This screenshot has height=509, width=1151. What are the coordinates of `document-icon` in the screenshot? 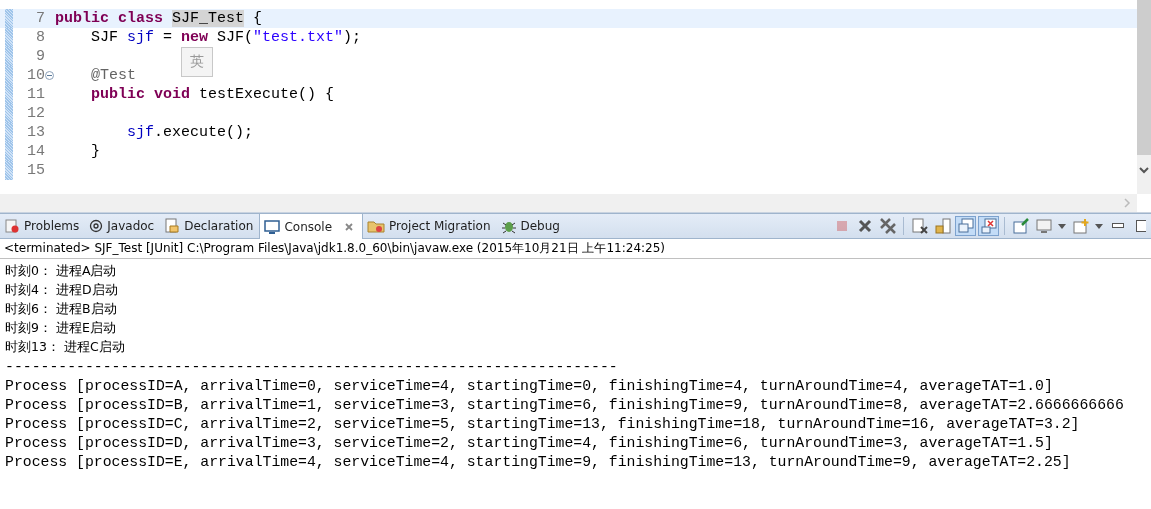 It's located at (172, 226).